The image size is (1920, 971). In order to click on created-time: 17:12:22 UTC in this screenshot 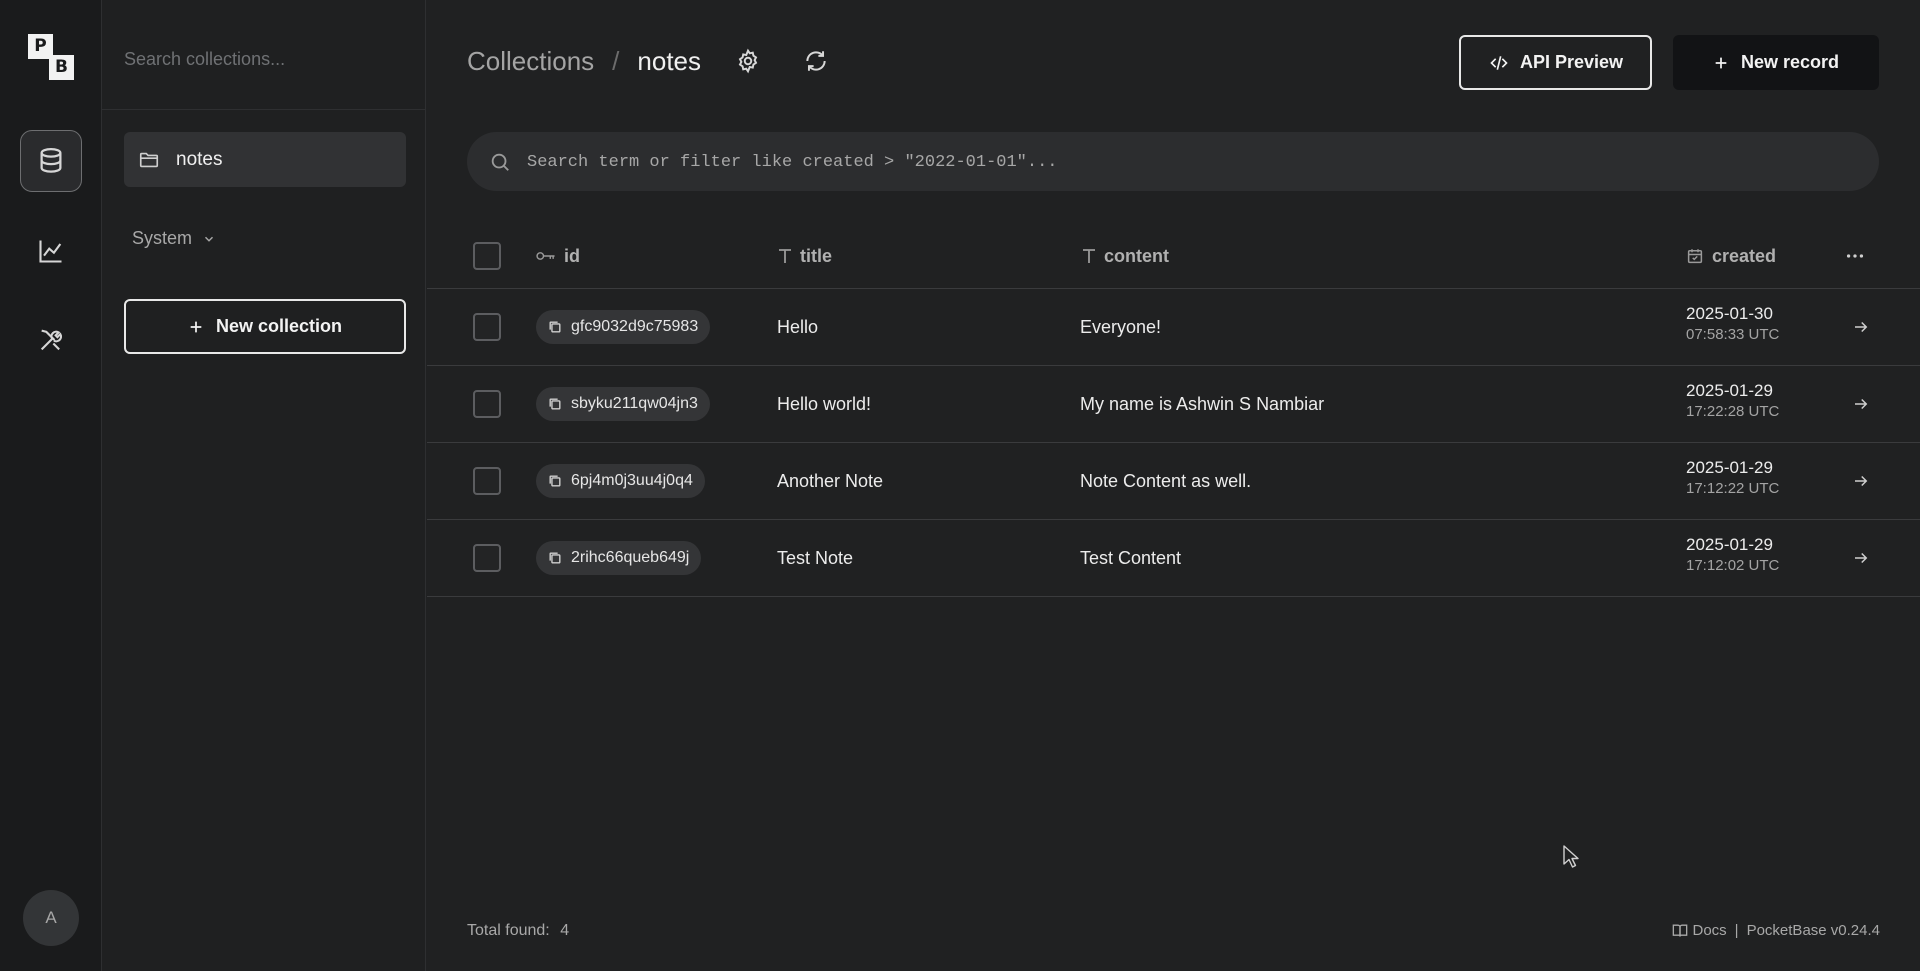, I will do `click(1733, 488)`.